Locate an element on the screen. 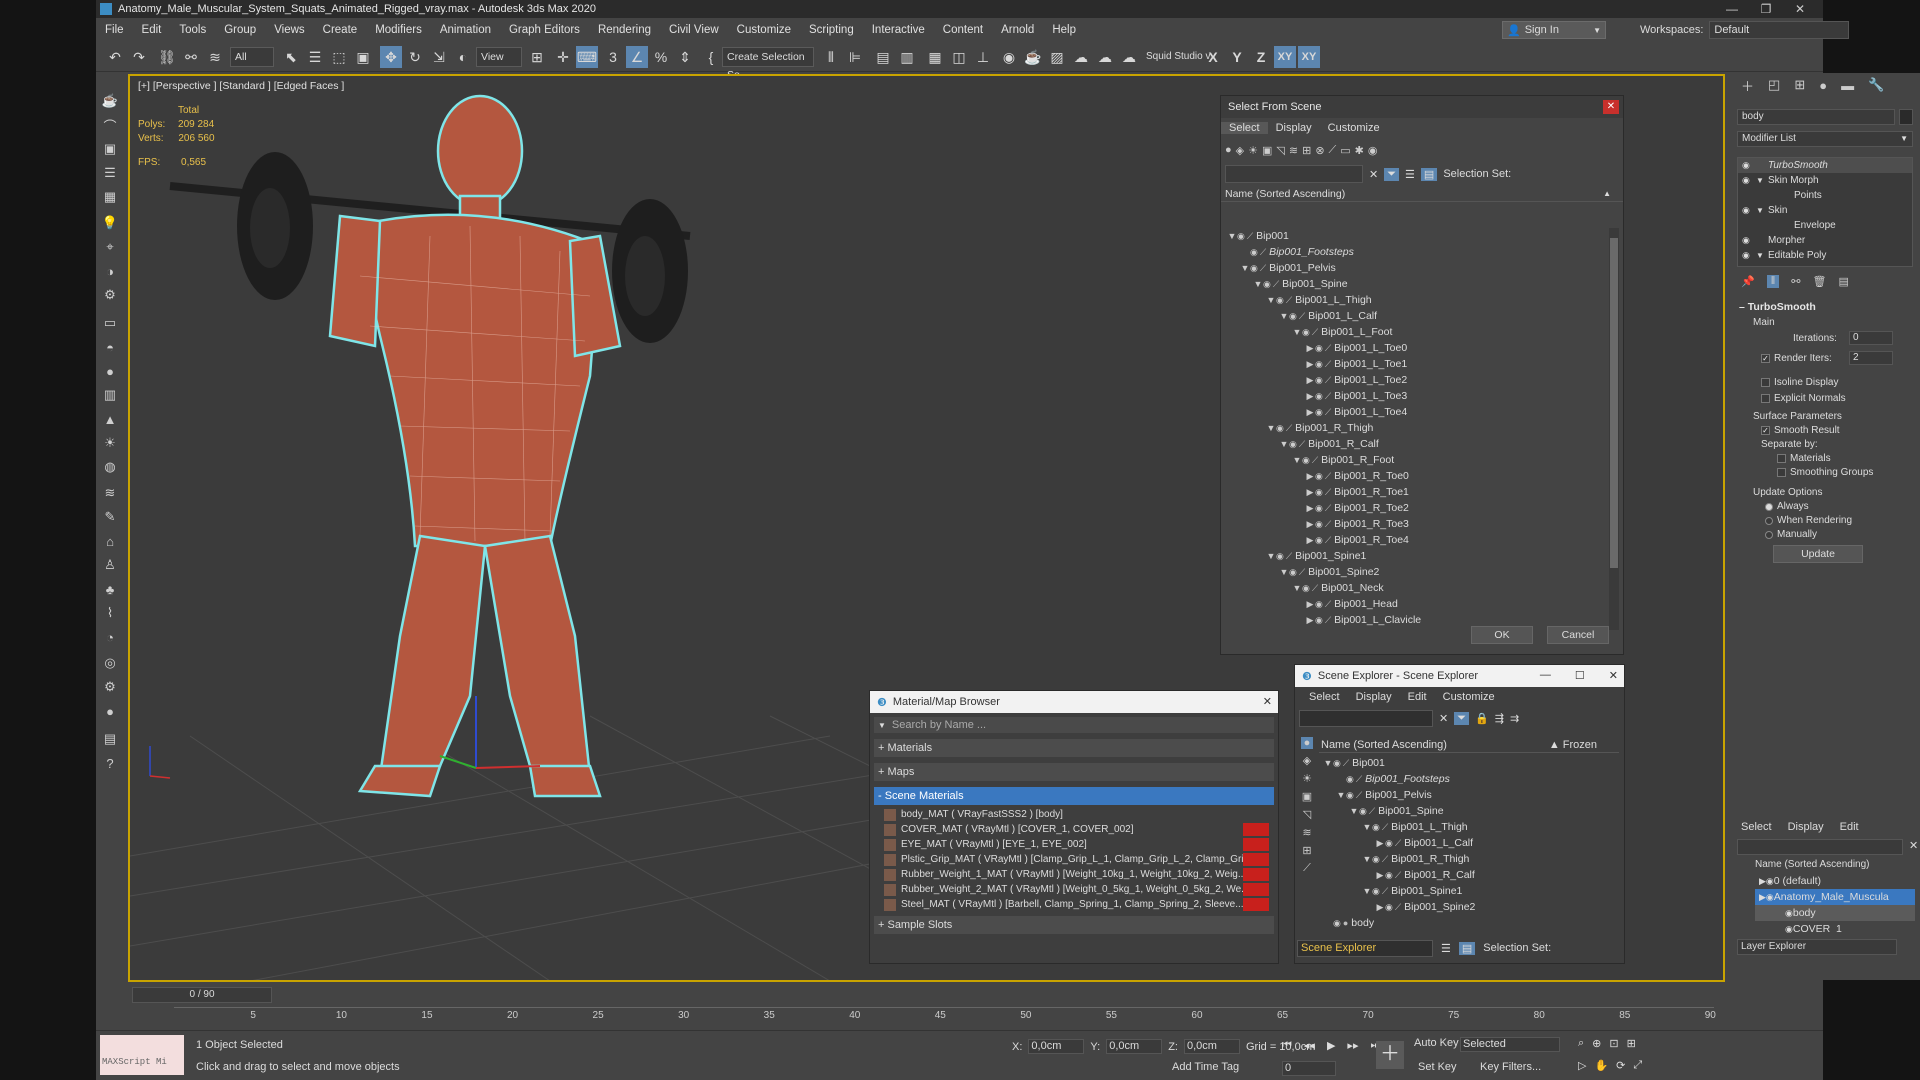  selection-set-icon: ▤ is located at coordinates (1429, 174).